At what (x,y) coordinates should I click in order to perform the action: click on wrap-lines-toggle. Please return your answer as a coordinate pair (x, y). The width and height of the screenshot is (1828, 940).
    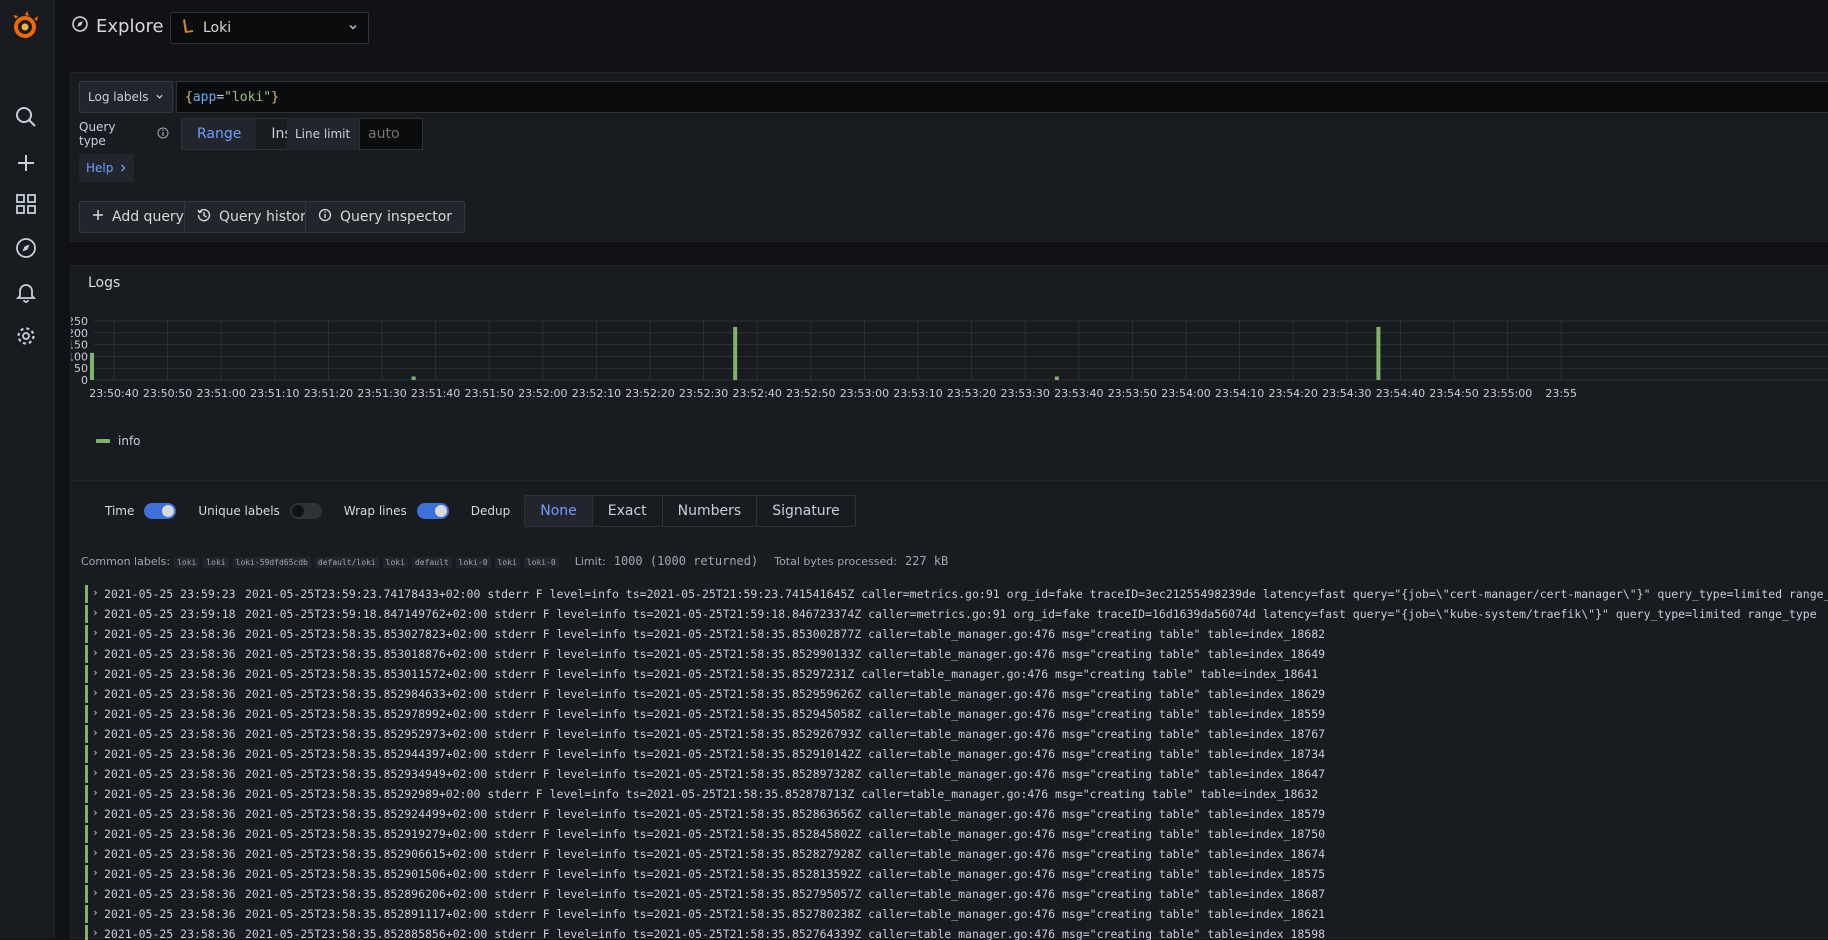
    Looking at the image, I should click on (432, 511).